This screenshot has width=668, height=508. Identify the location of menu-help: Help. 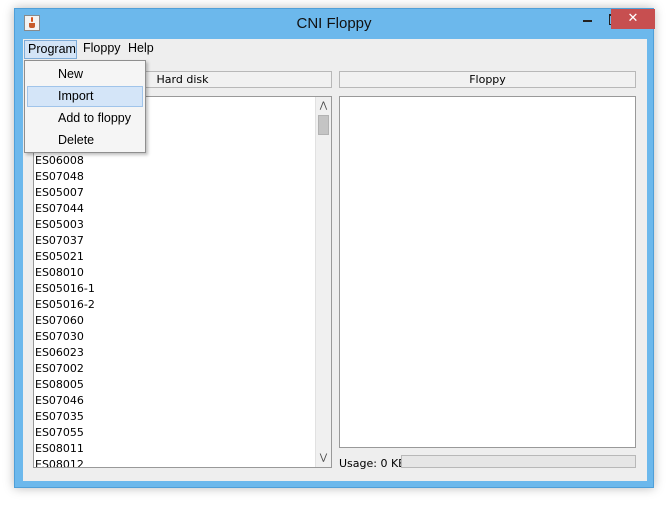
(141, 49).